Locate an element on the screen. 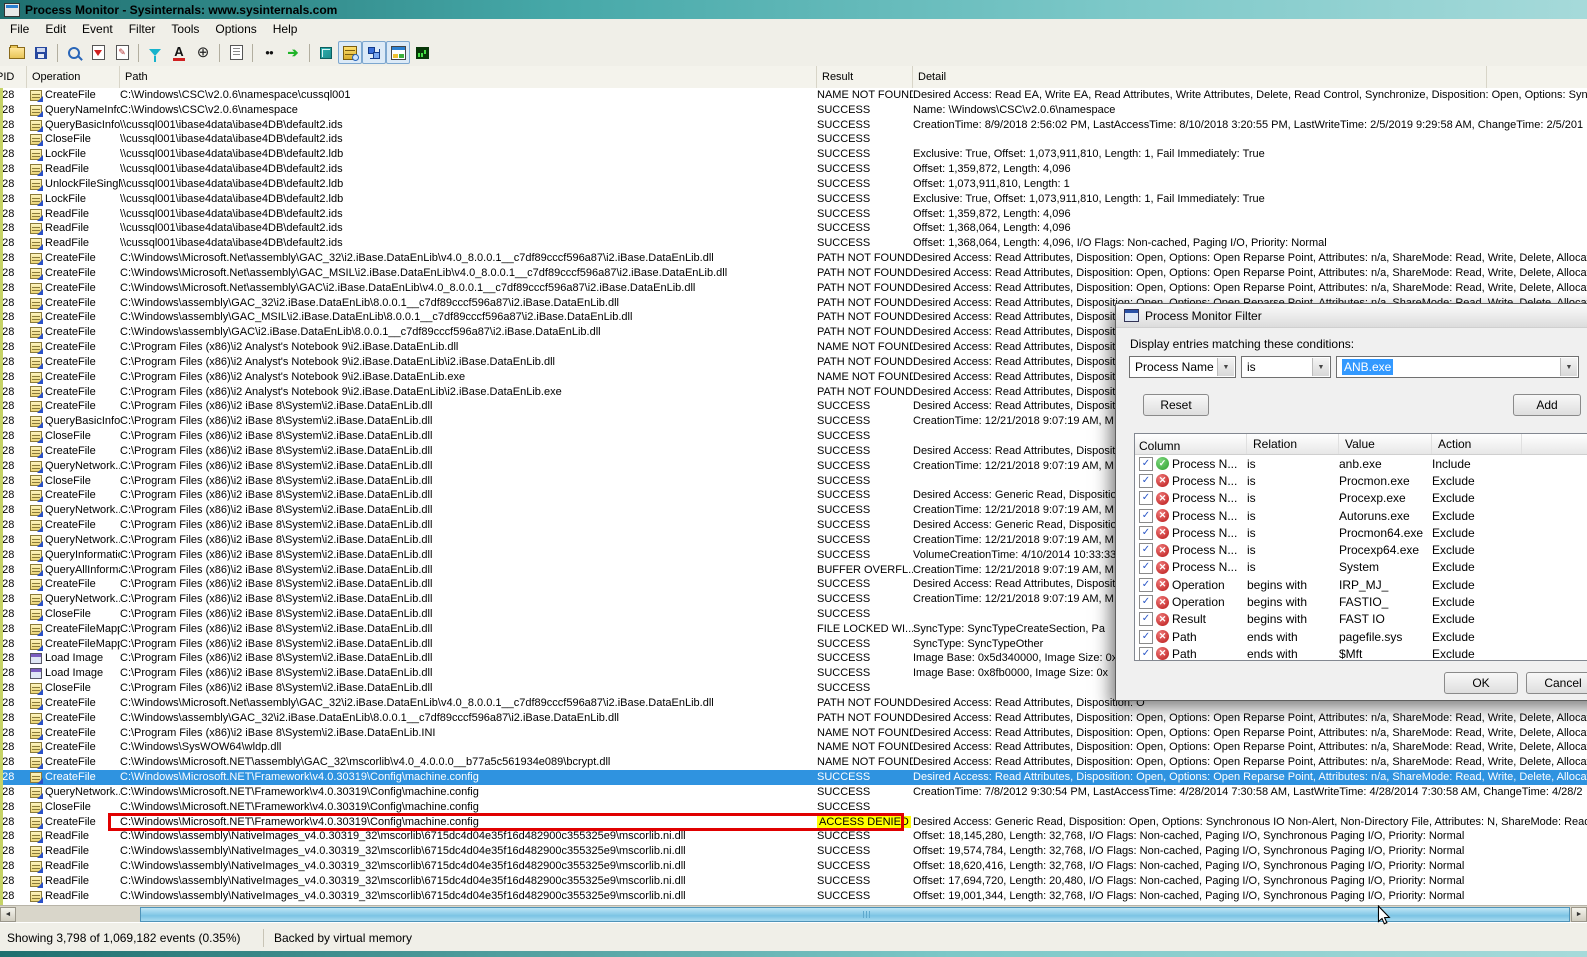 The height and width of the screenshot is (957, 1587). include-process-icon: ⊕ is located at coordinates (203, 52).